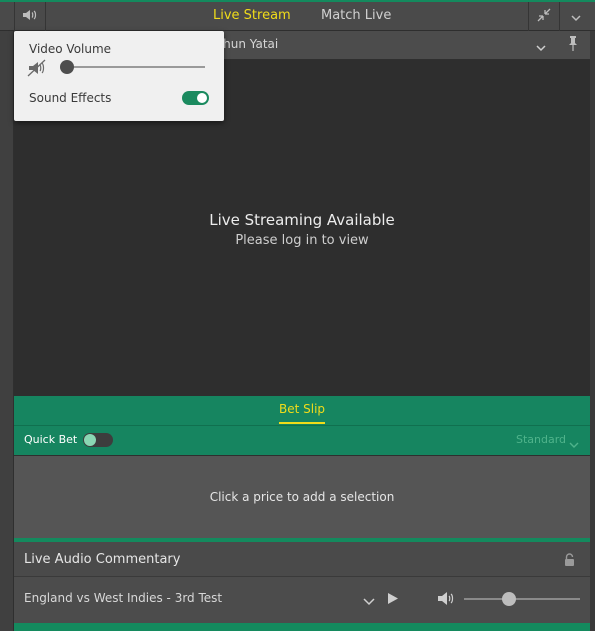 This screenshot has height=631, width=595. I want to click on top-bar: Live Stream Match Live, so click(297, 15).